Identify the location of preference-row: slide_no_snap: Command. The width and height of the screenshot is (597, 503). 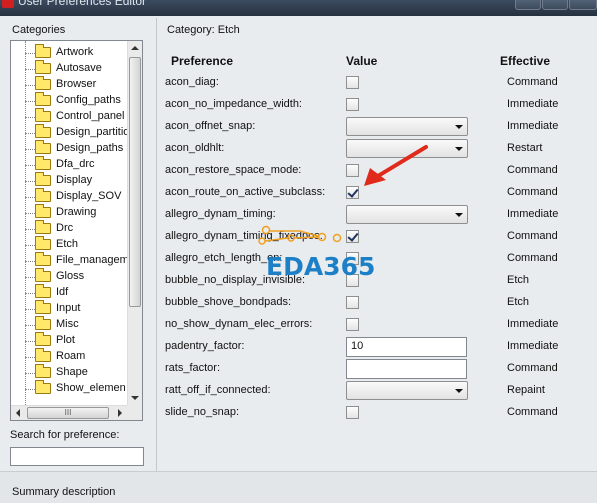
(298, 413).